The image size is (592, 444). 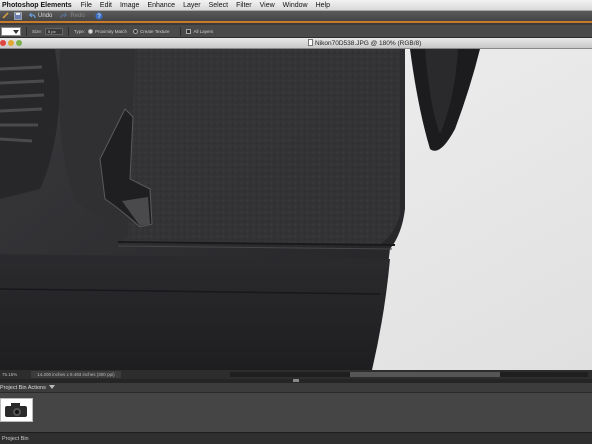 I want to click on minimize-window-button, so click(x=11, y=43).